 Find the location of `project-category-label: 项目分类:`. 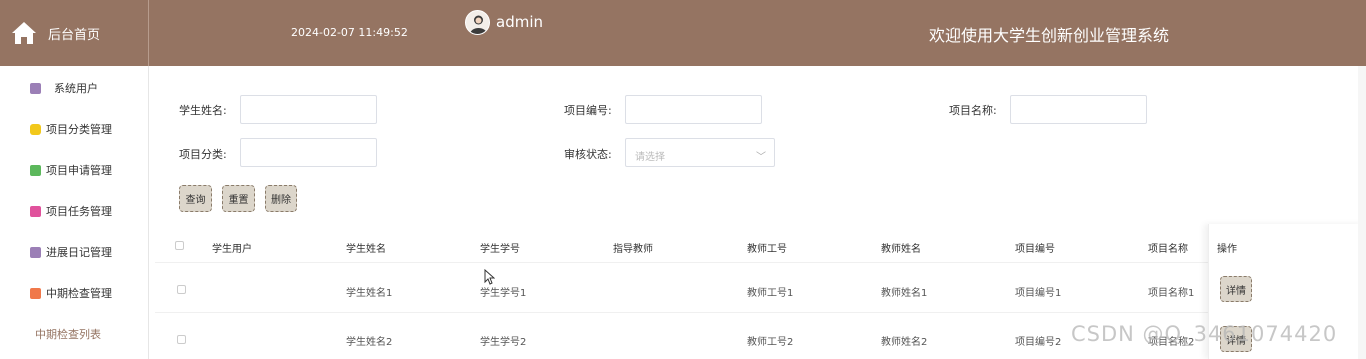

project-category-label: 项目分类: is located at coordinates (203, 154).